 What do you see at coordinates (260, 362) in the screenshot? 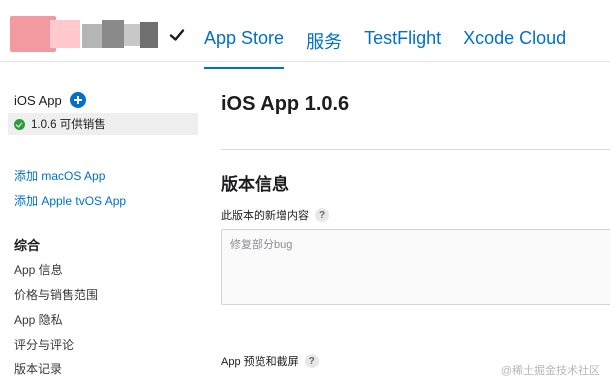
I see `preview-label-text: App 预览和截屏` at bounding box center [260, 362].